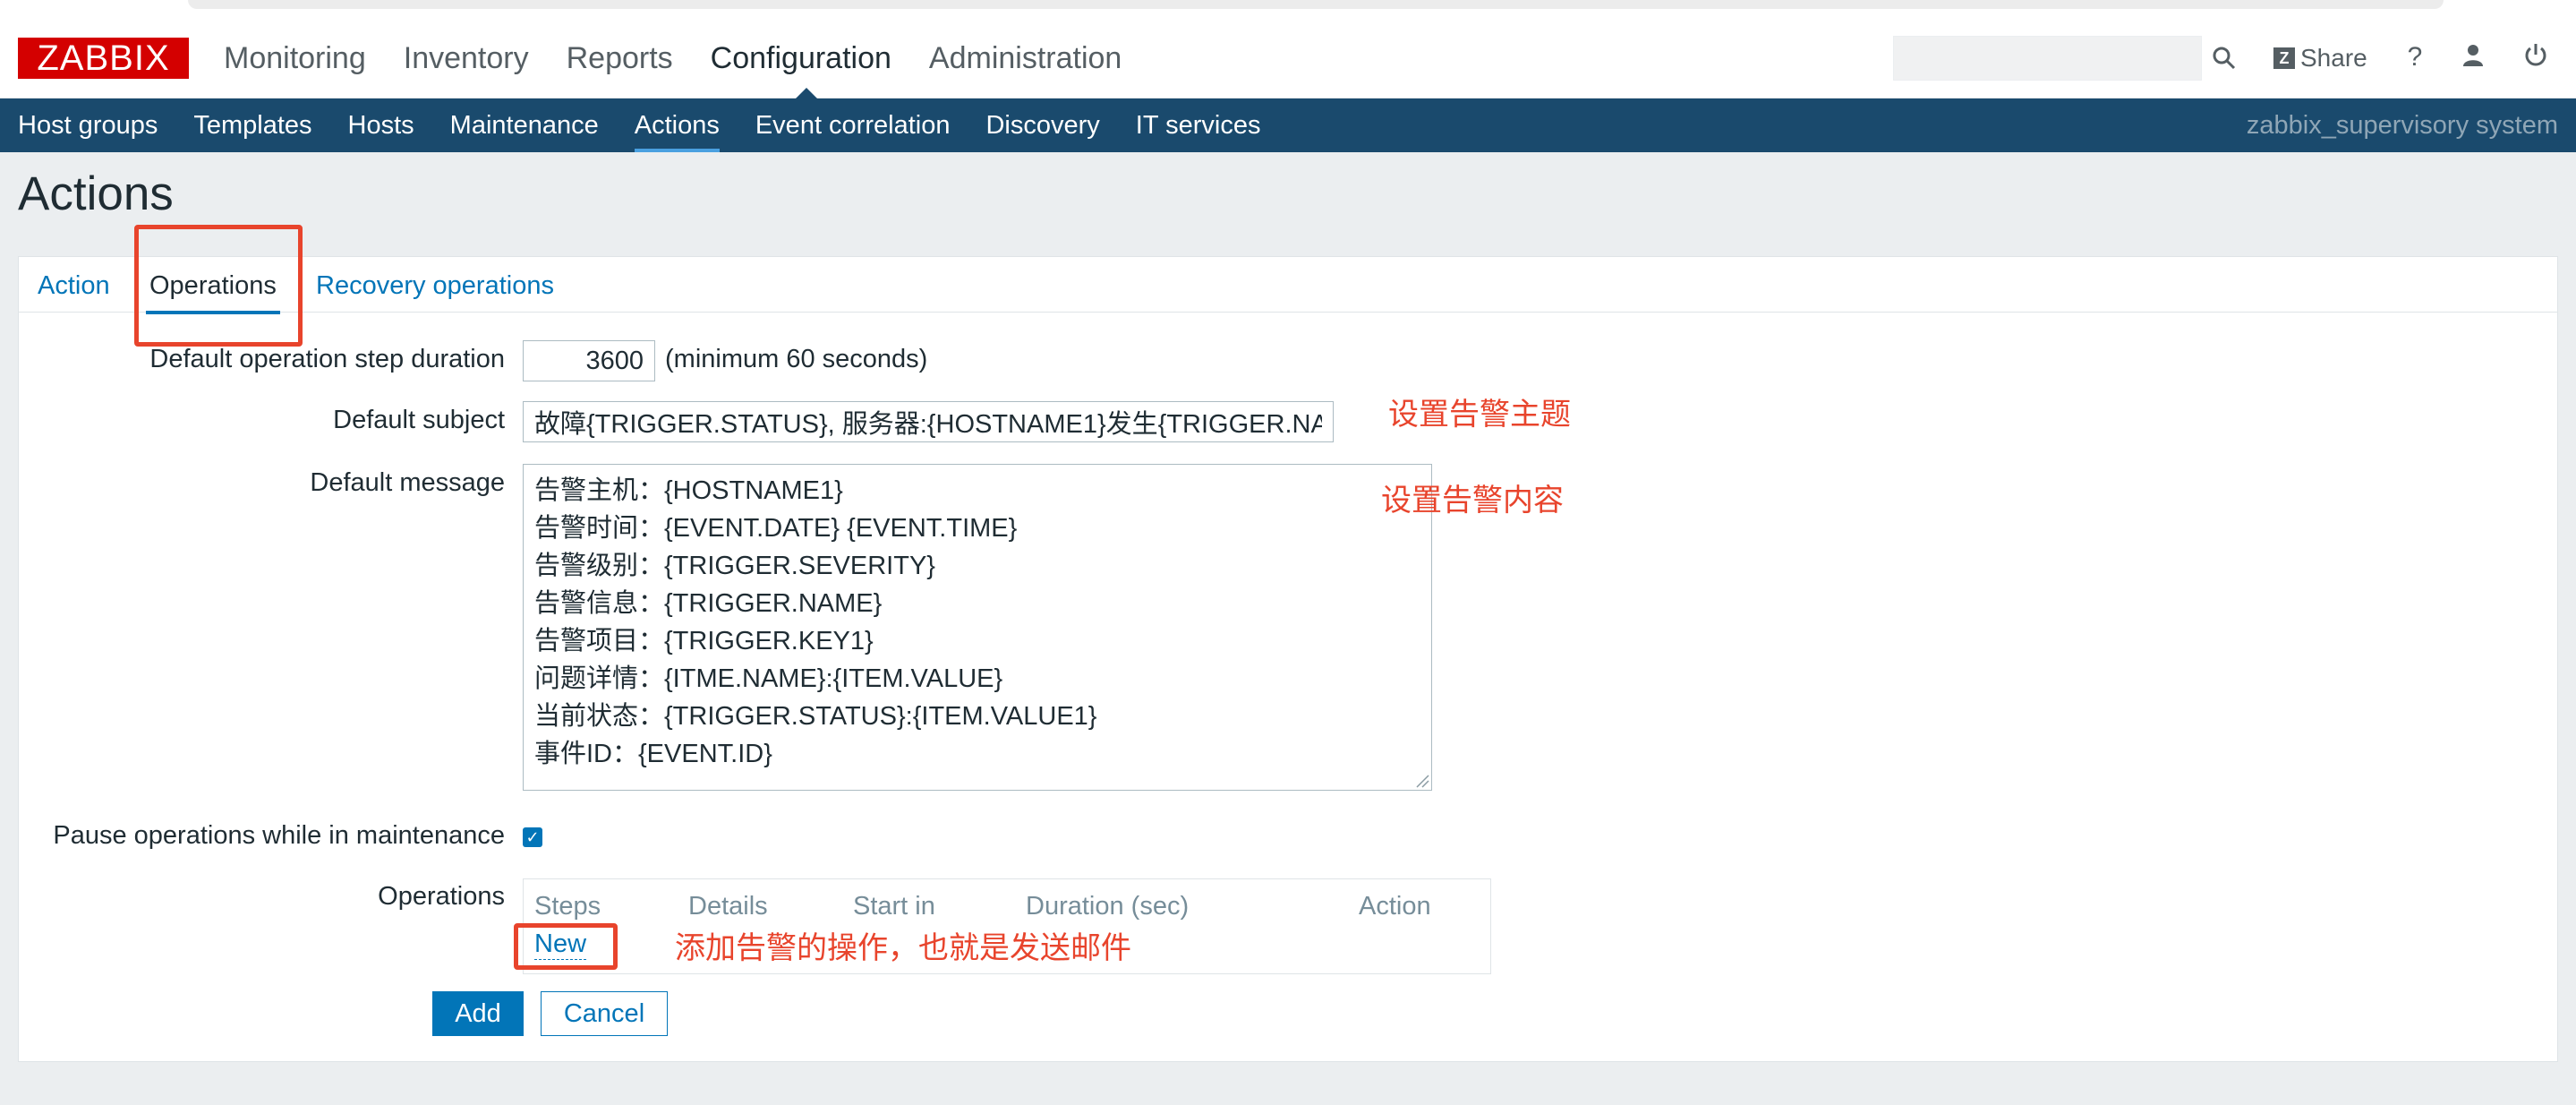  I want to click on subnav-templates: Templates, so click(252, 125).